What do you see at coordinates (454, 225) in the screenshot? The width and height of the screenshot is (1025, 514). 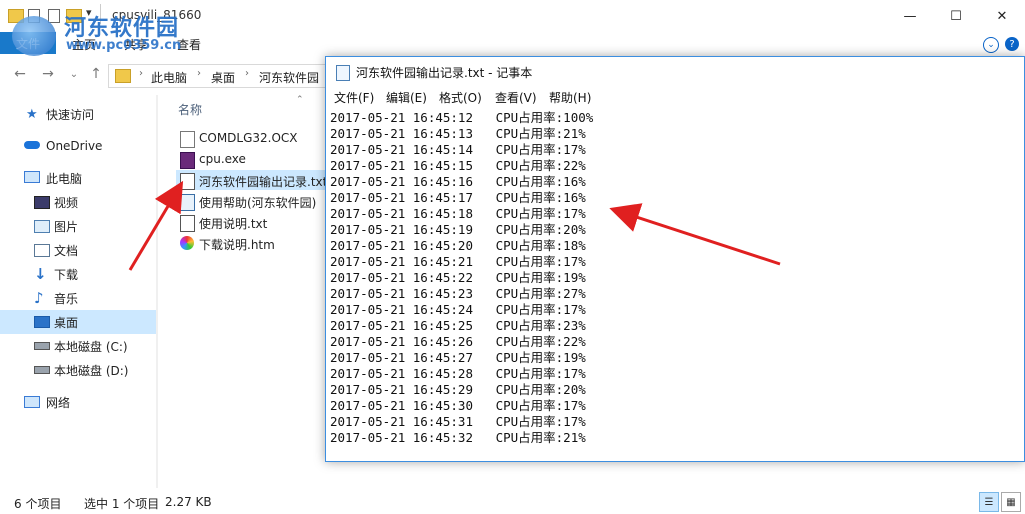 I see `annotation-arrows` at bounding box center [454, 225].